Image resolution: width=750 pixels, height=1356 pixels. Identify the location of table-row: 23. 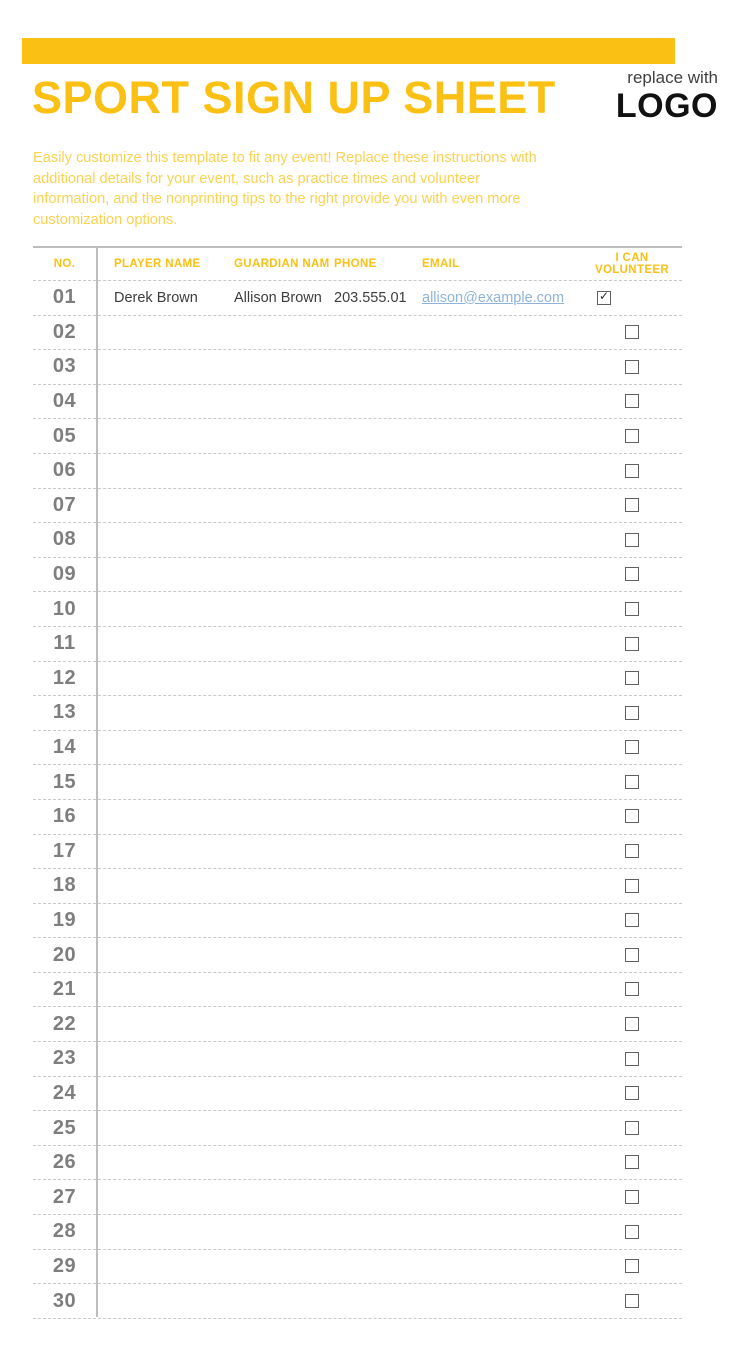
(357, 1059).